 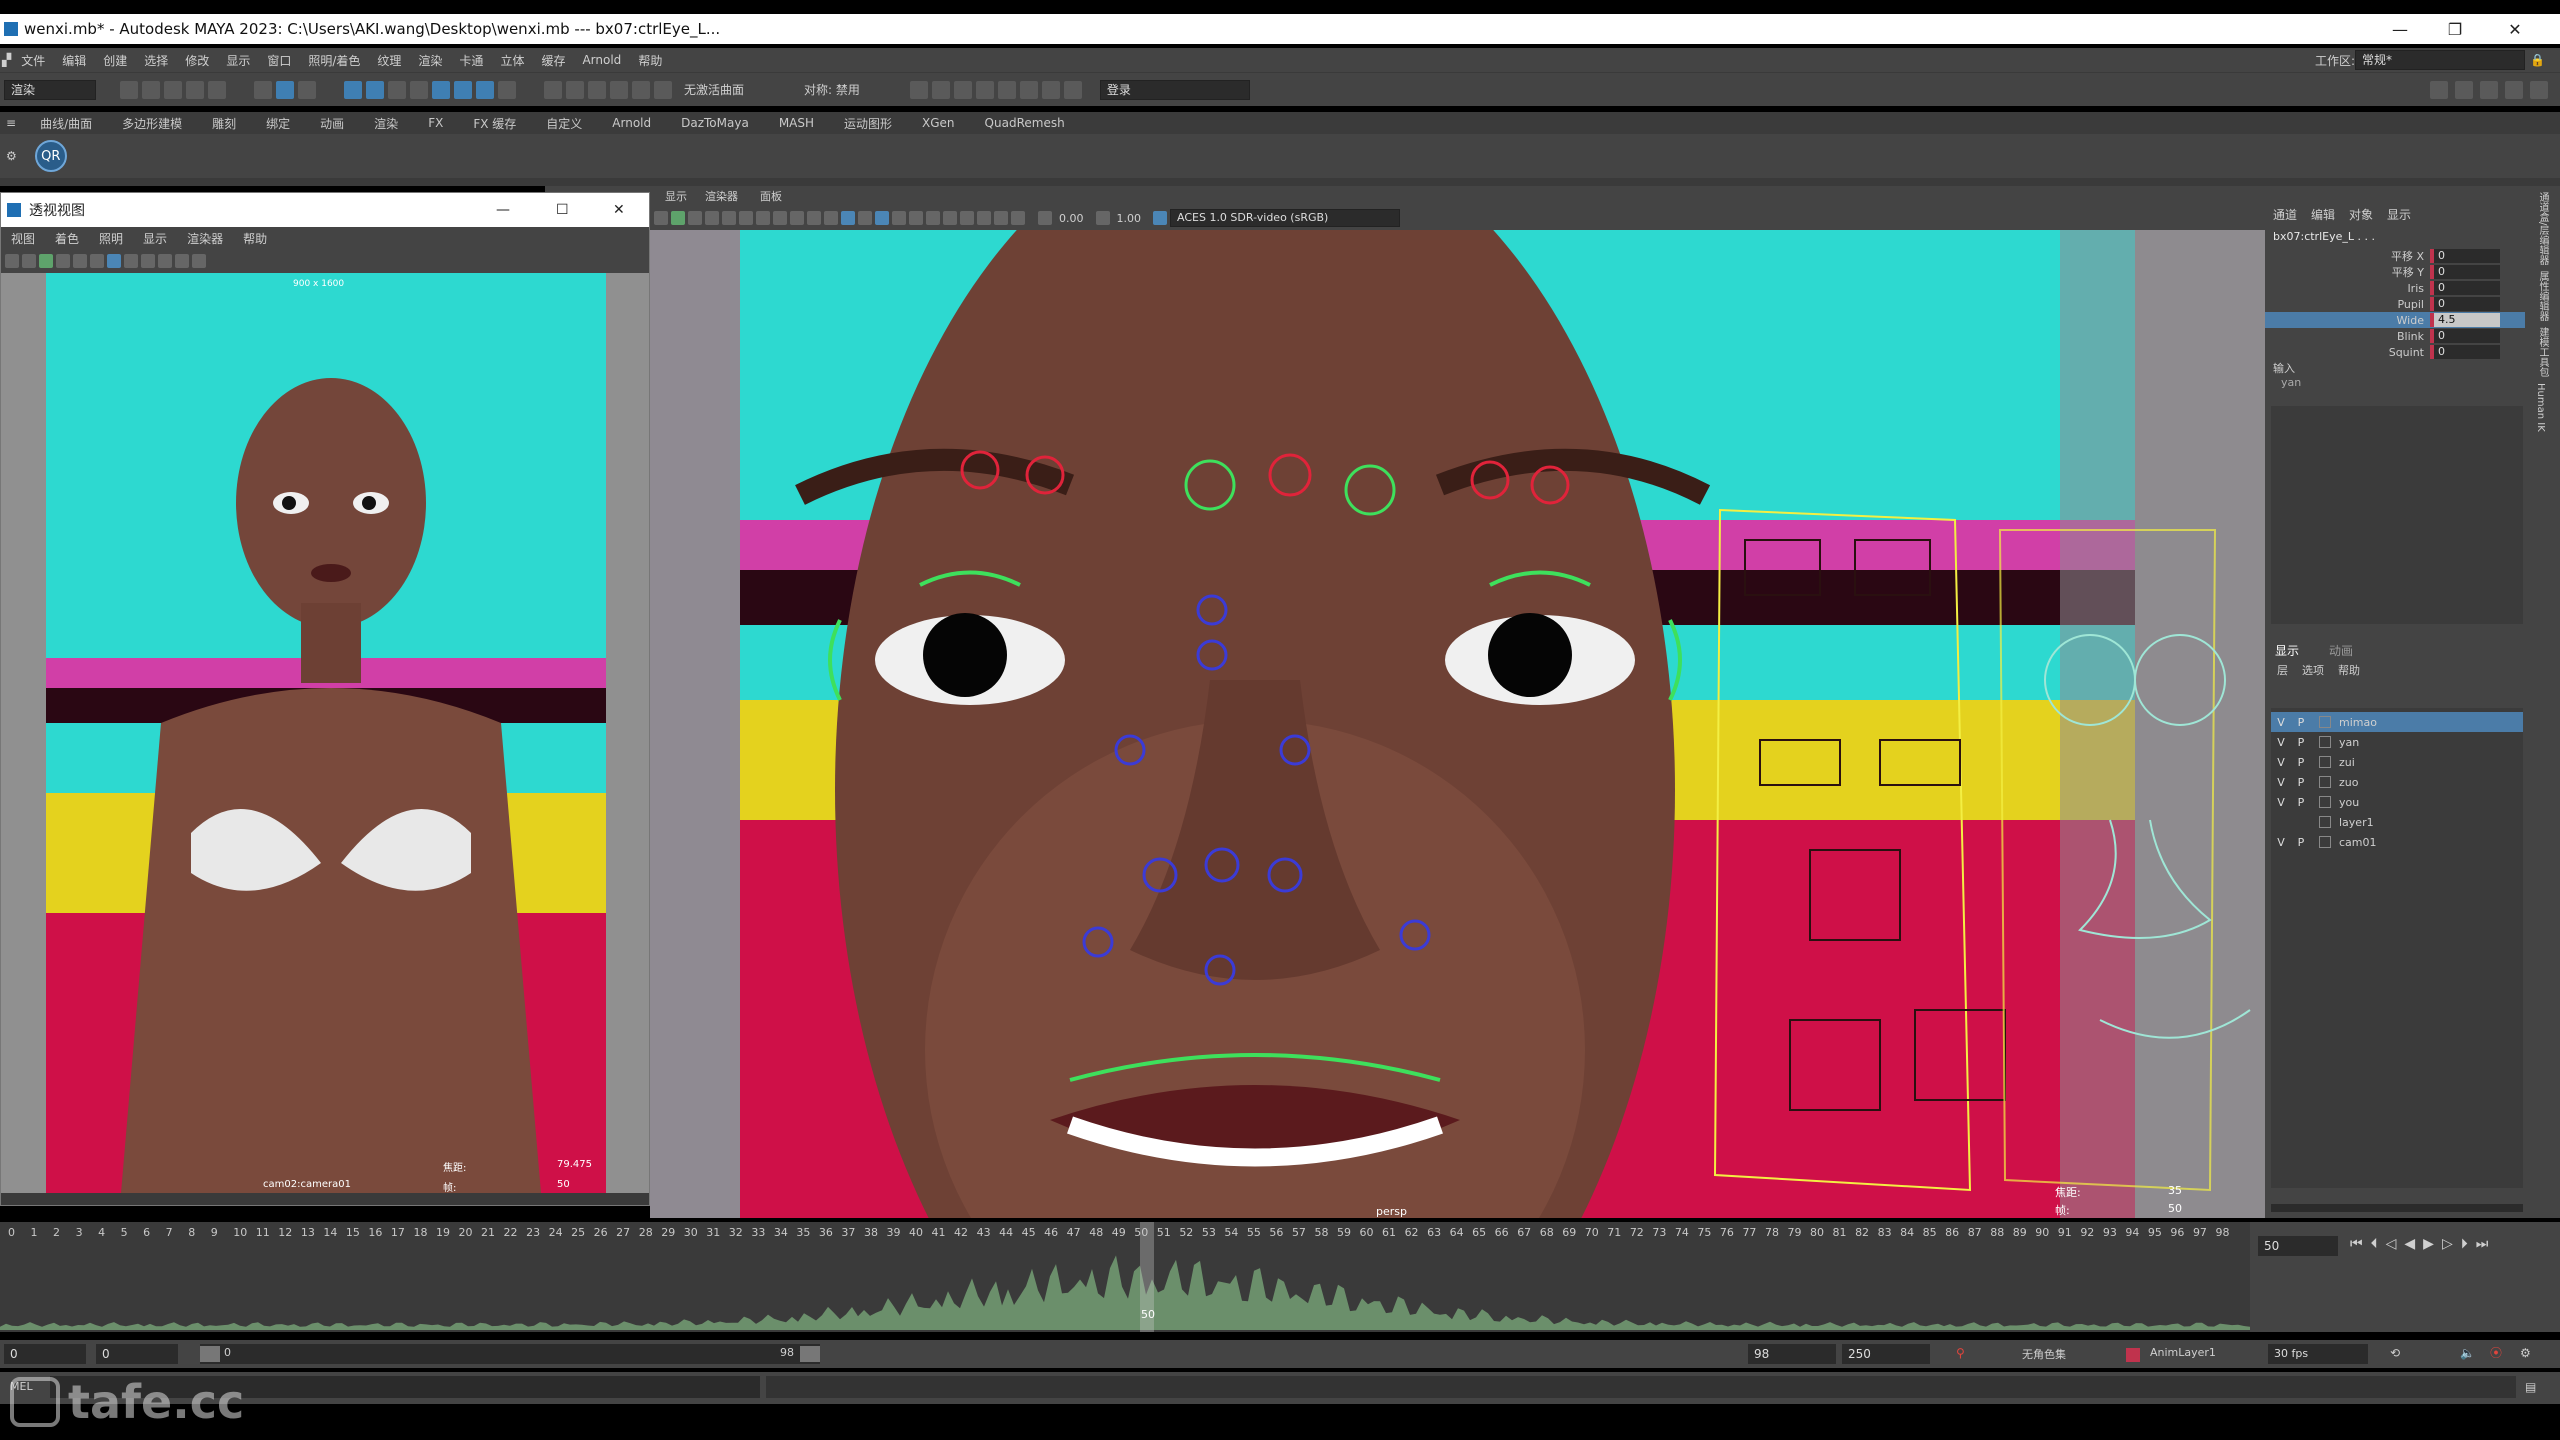 What do you see at coordinates (199, 261) in the screenshot?
I see `pw-xray-icon` at bounding box center [199, 261].